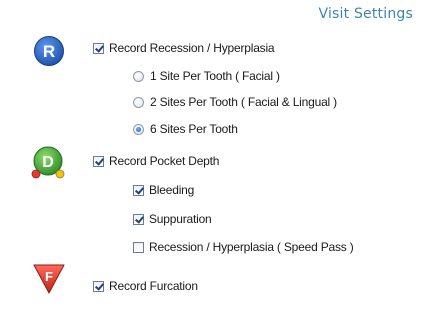  Describe the element at coordinates (192, 48) in the screenshot. I see `checkbox-label: Record Recession / Hyperplasia` at that location.